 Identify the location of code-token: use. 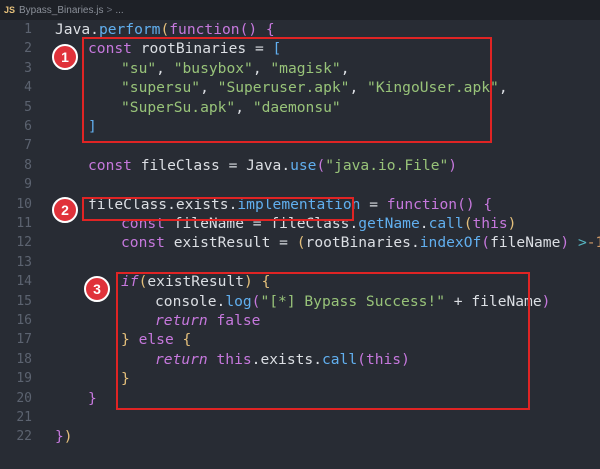
(303, 165).